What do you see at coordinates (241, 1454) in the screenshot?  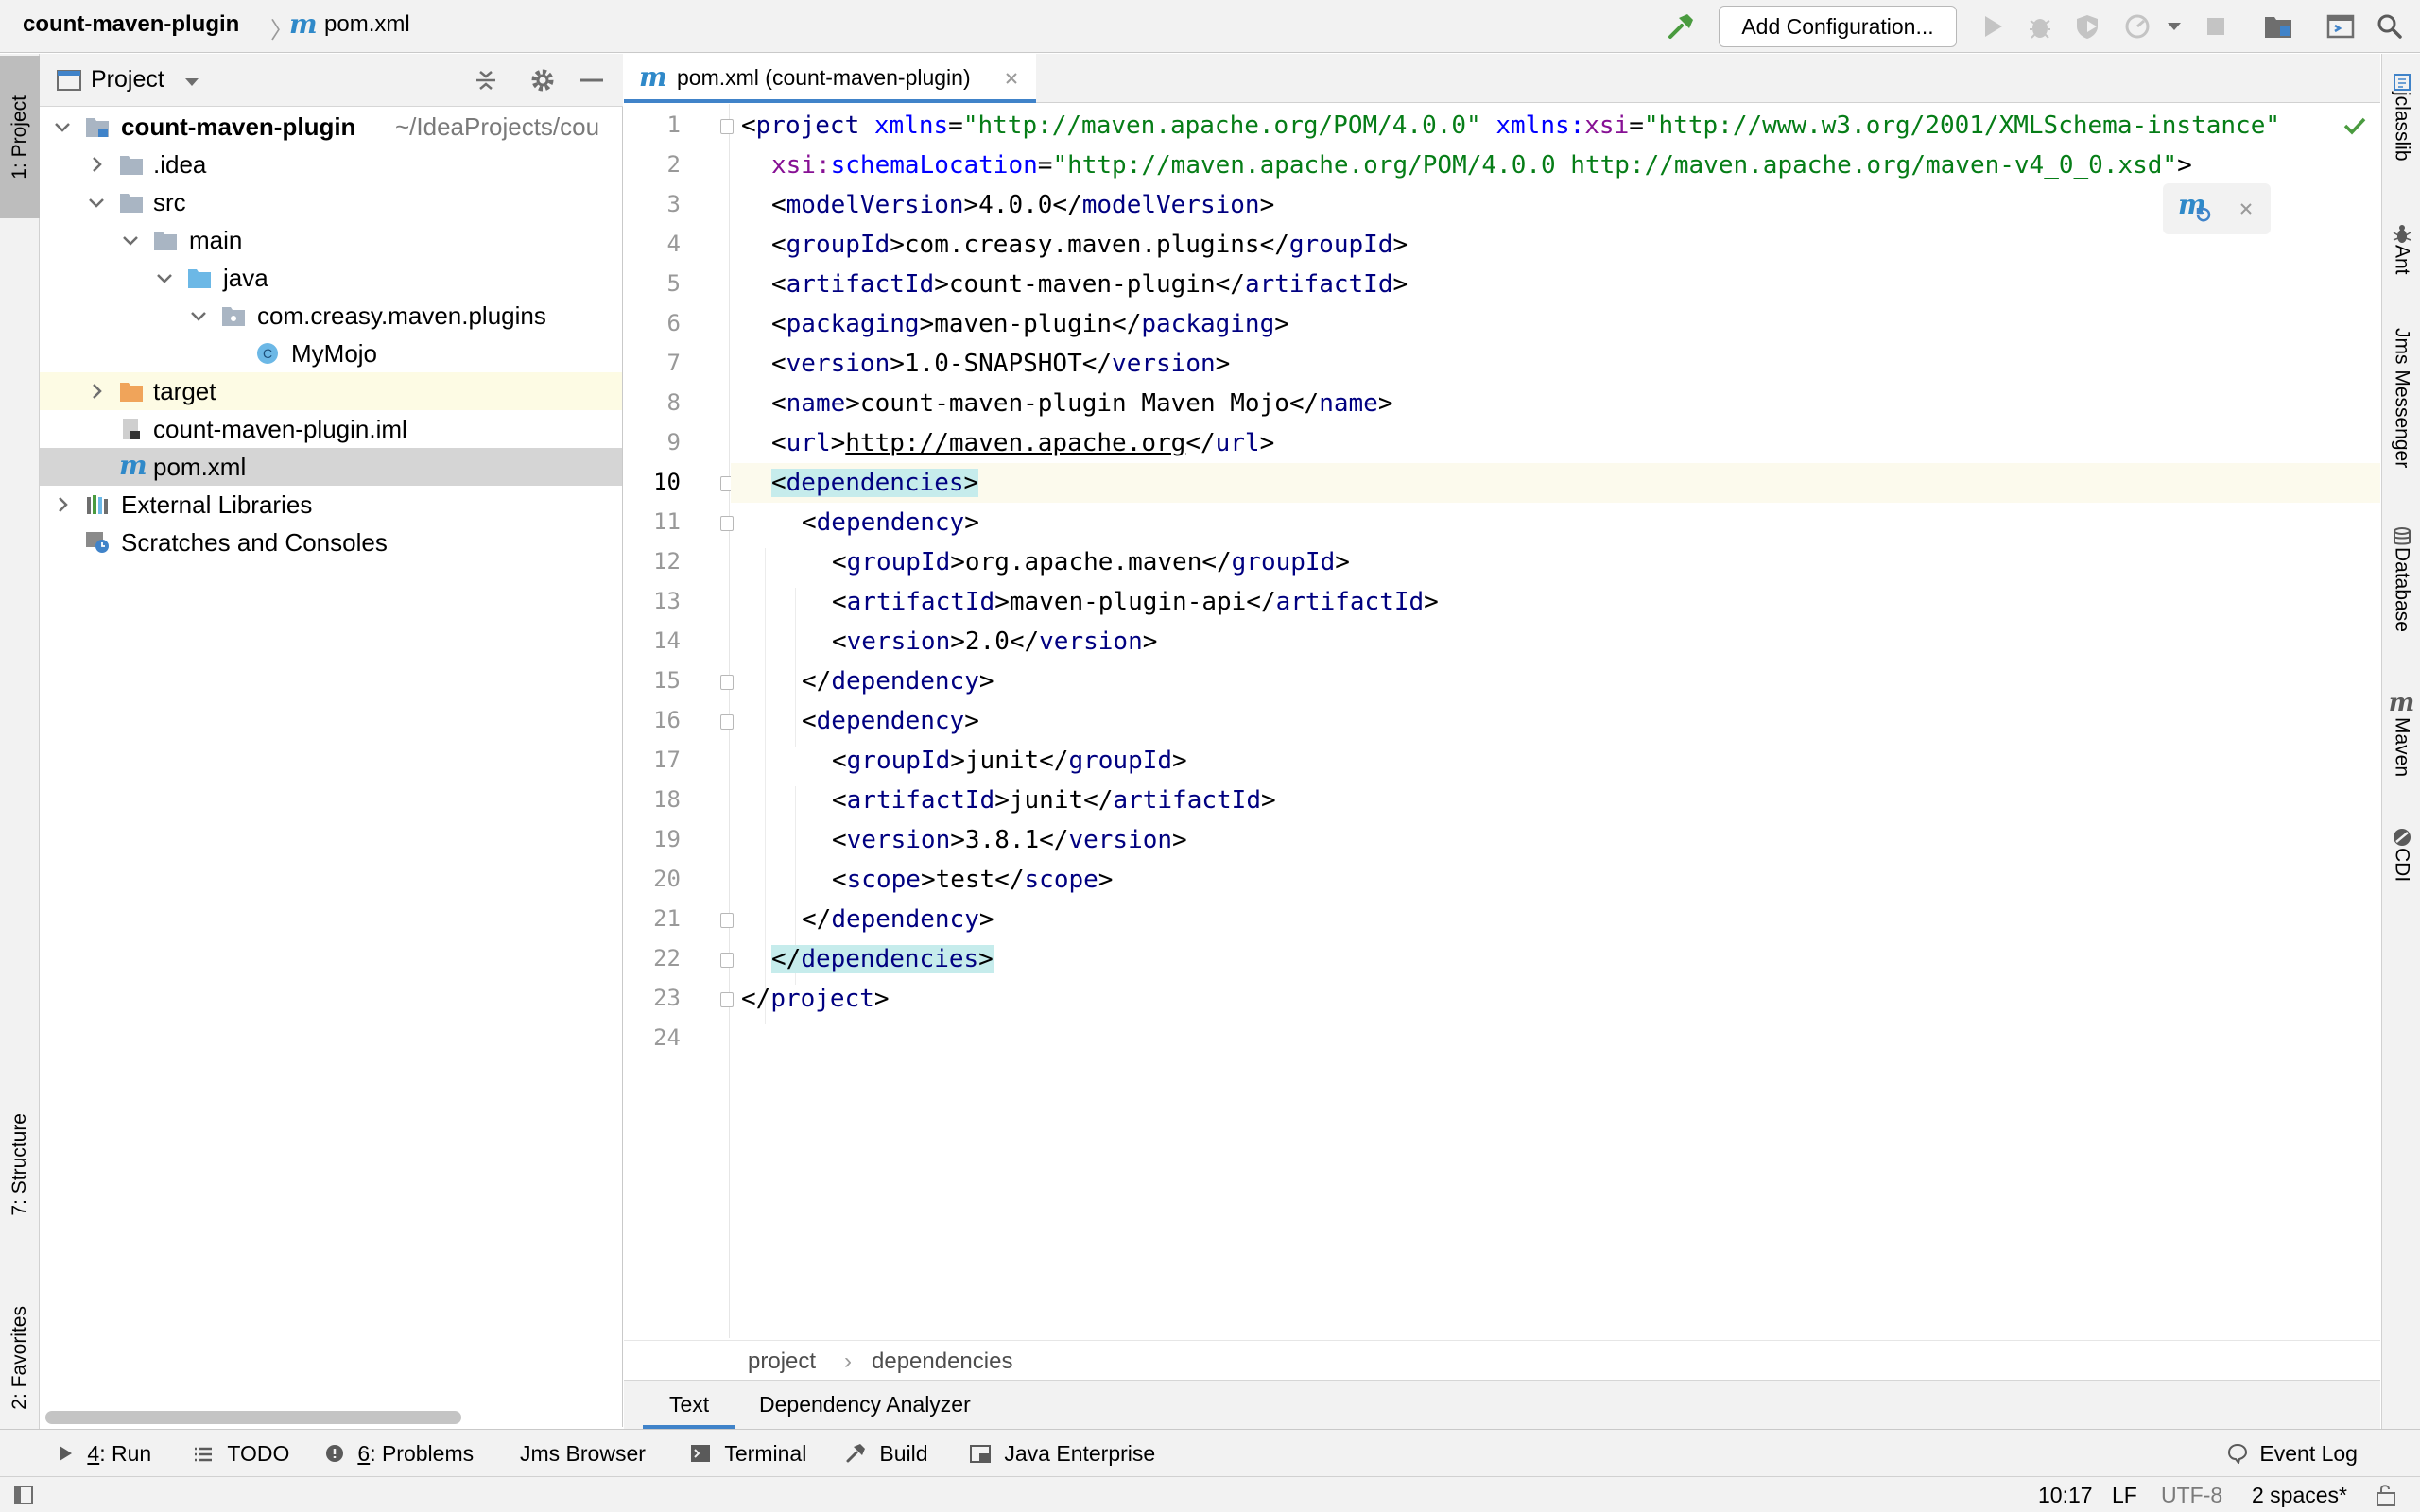 I see `tool-todo: TODO` at bounding box center [241, 1454].